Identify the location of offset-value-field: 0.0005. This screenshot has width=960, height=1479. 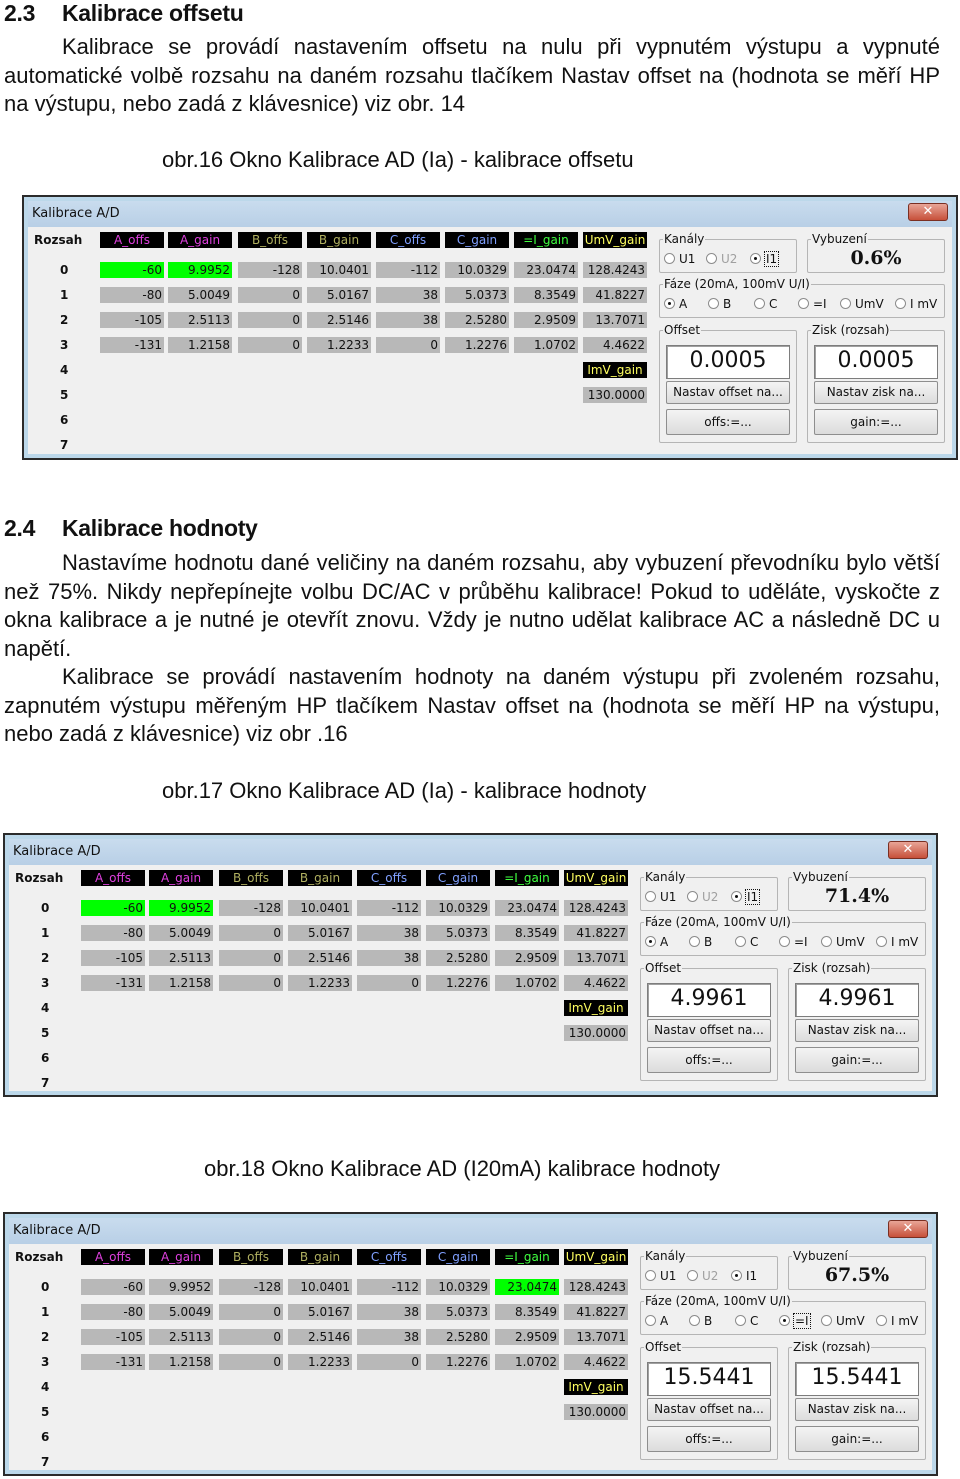
(728, 362).